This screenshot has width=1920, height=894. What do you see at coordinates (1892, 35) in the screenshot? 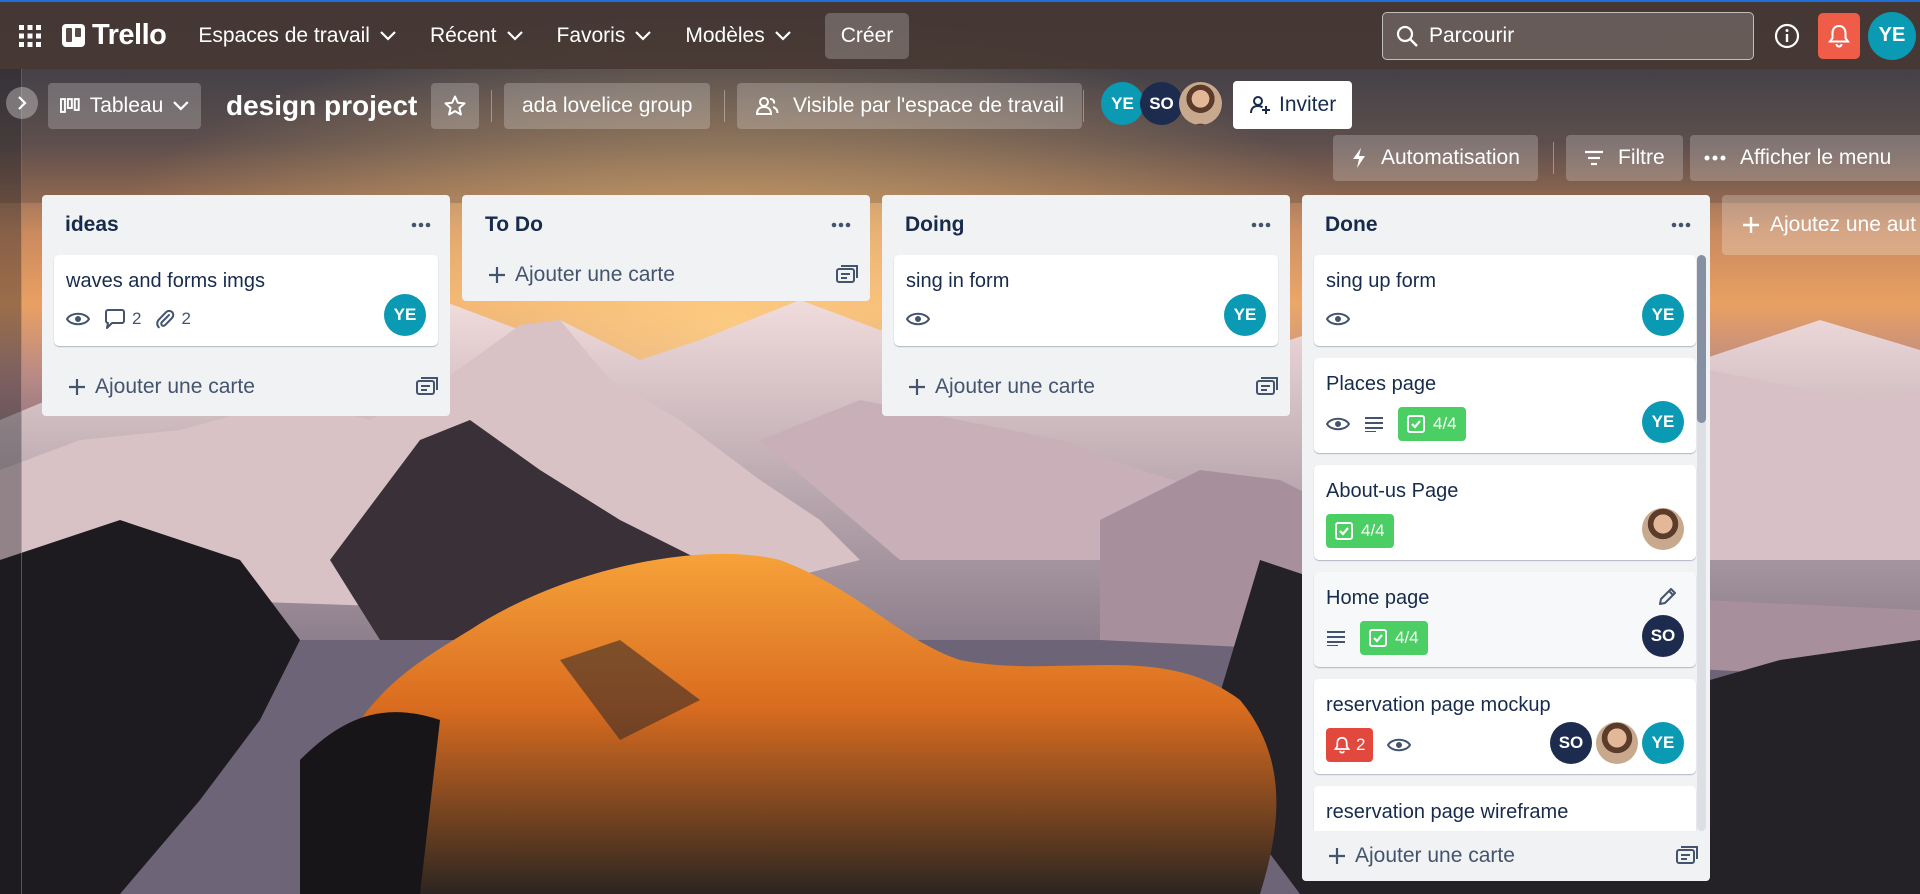
I see `user-avatar: YE` at bounding box center [1892, 35].